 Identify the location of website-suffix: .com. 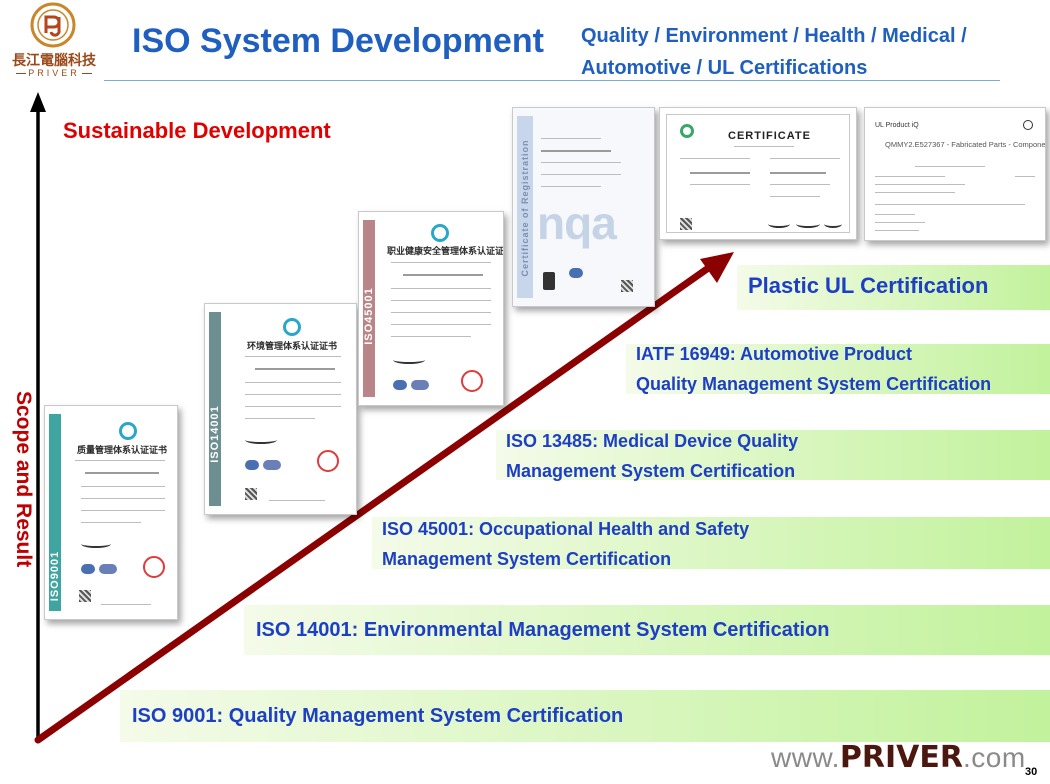
(994, 757).